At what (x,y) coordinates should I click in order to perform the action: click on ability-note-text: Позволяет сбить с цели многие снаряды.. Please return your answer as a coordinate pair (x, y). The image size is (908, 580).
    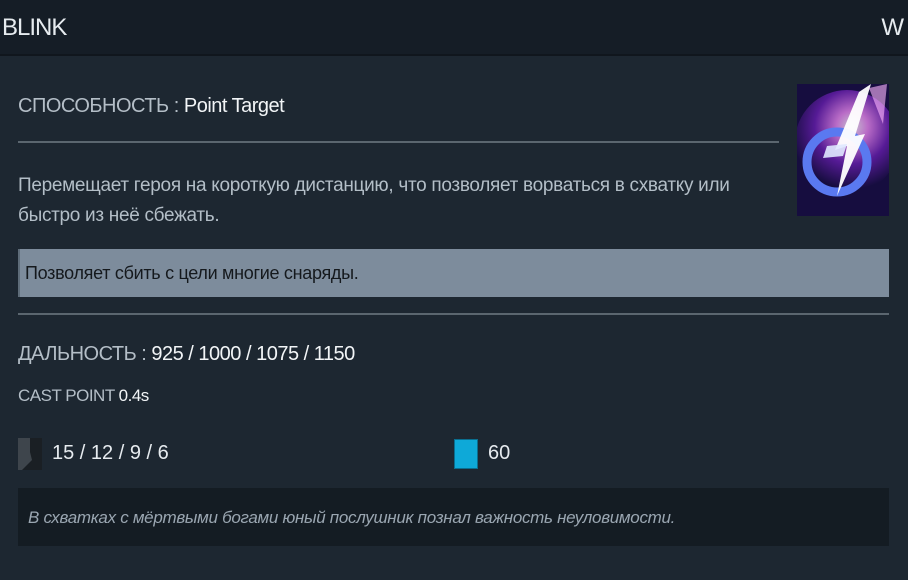
    Looking at the image, I should click on (192, 273).